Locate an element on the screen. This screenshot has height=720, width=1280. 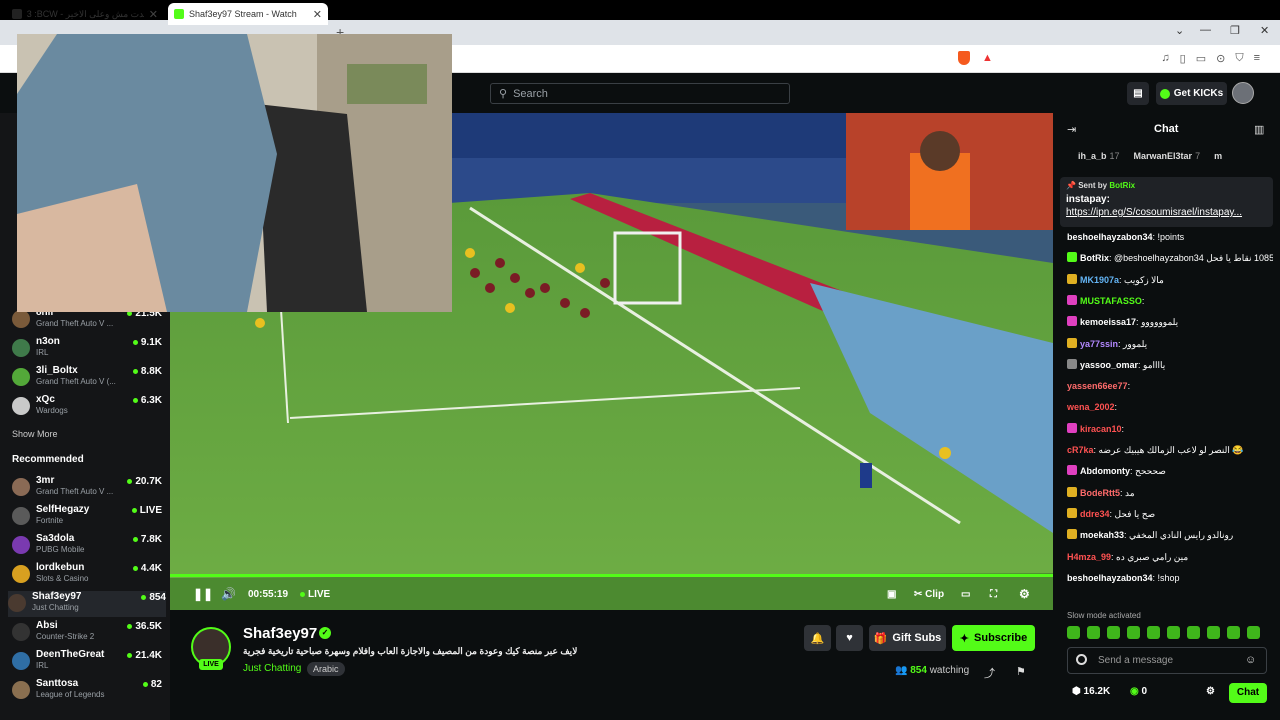
gifter-2: MarwanEl3tar 7 is located at coordinates (1167, 156).